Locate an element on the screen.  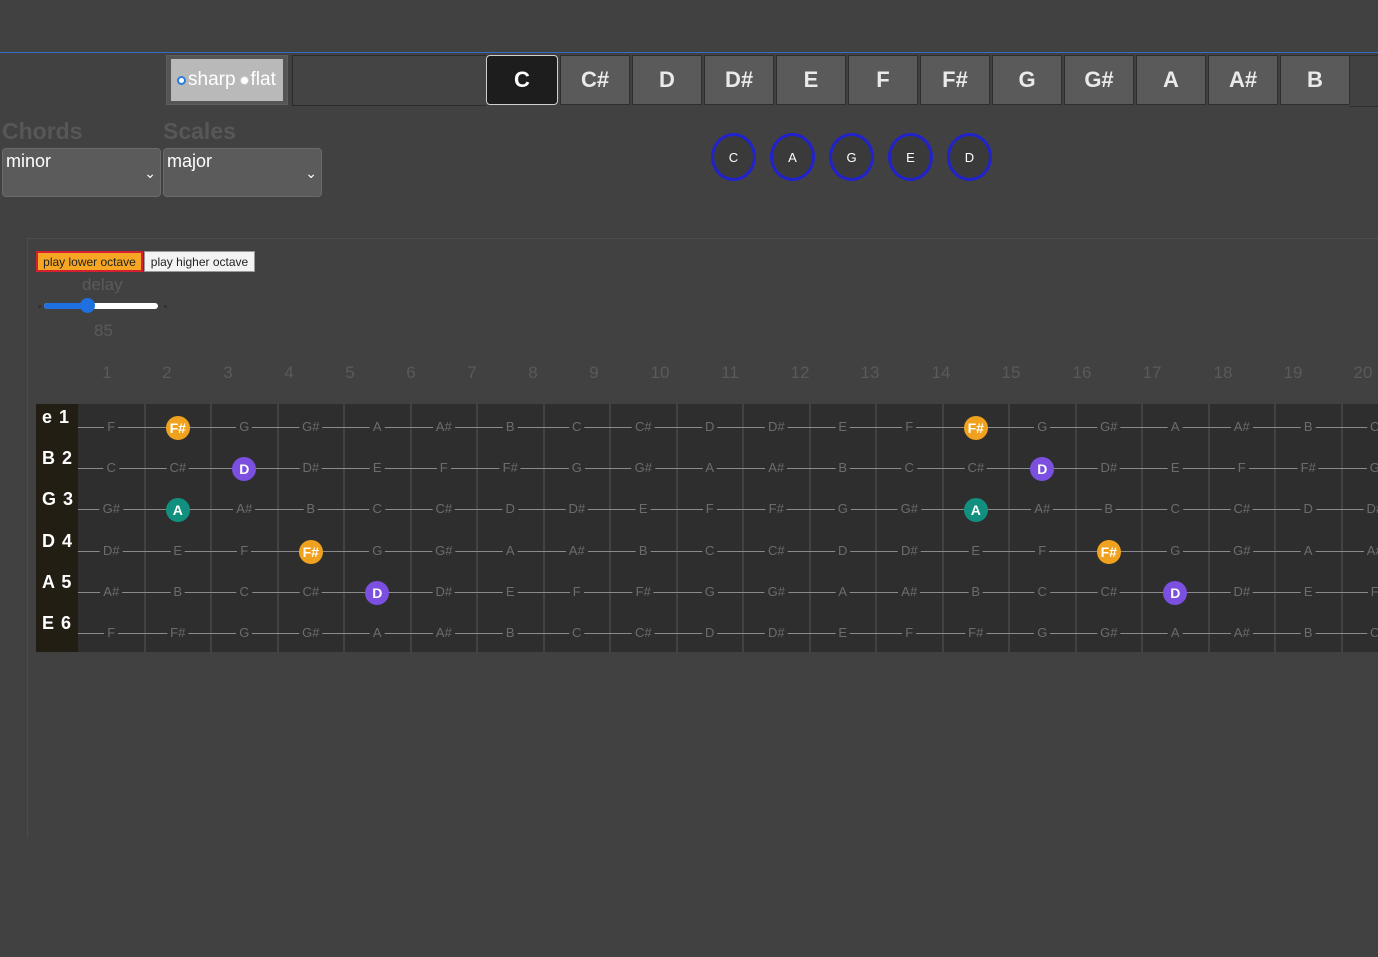
key-button-e: E is located at coordinates (811, 80).